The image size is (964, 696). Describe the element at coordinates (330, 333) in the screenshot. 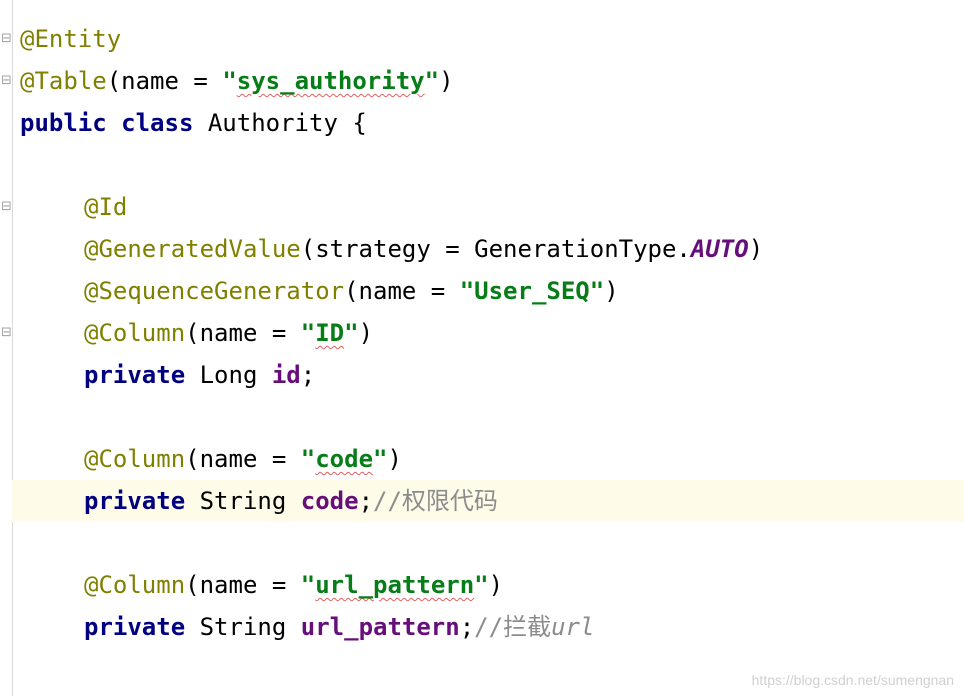

I see `string-value: ID` at that location.